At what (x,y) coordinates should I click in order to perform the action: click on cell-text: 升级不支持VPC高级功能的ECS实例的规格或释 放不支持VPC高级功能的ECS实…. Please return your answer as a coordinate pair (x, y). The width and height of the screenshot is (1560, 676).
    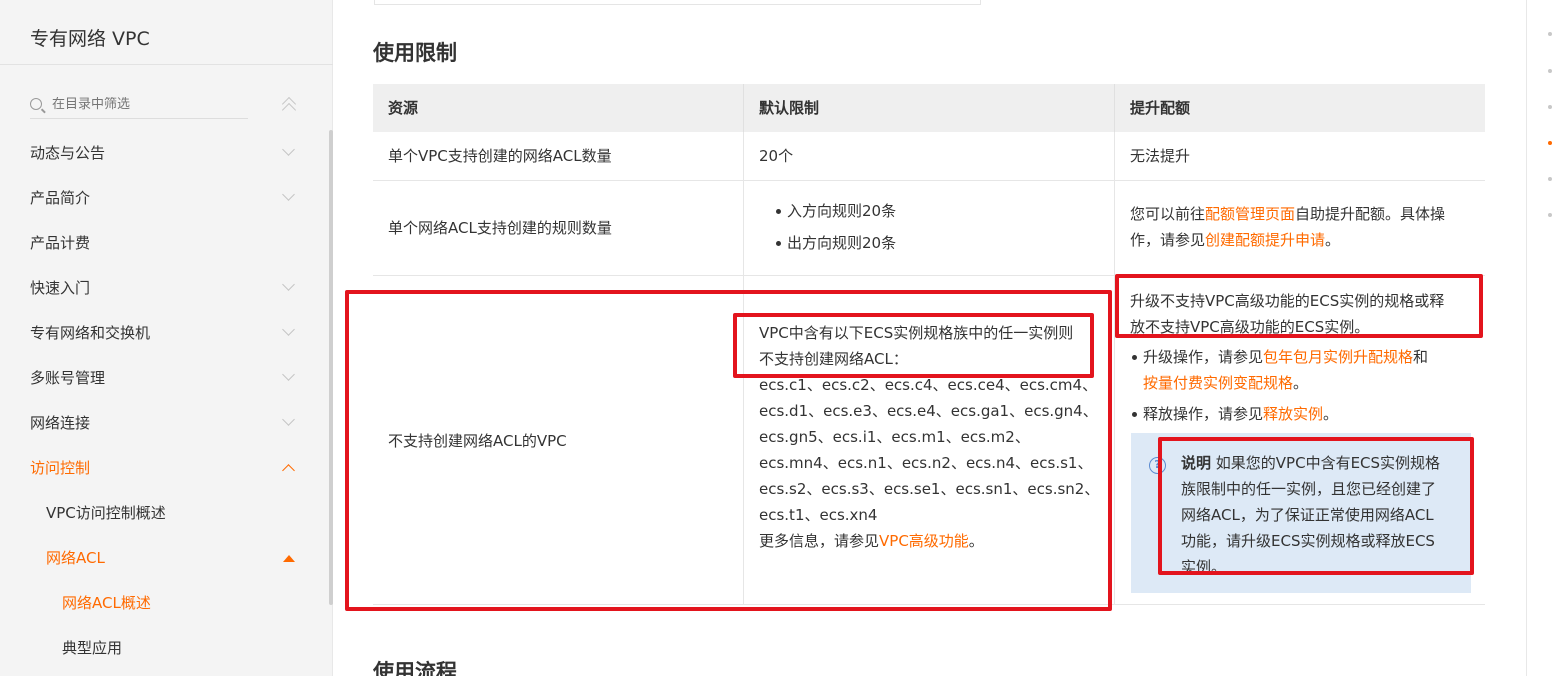
    Looking at the image, I should click on (1287, 314).